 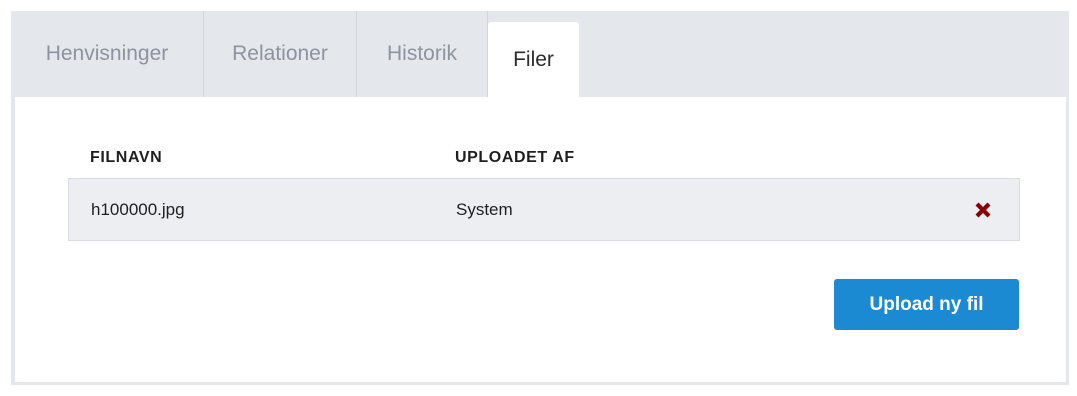 What do you see at coordinates (515, 157) in the screenshot?
I see `column-header-uploaded-by: UPLOADET AF` at bounding box center [515, 157].